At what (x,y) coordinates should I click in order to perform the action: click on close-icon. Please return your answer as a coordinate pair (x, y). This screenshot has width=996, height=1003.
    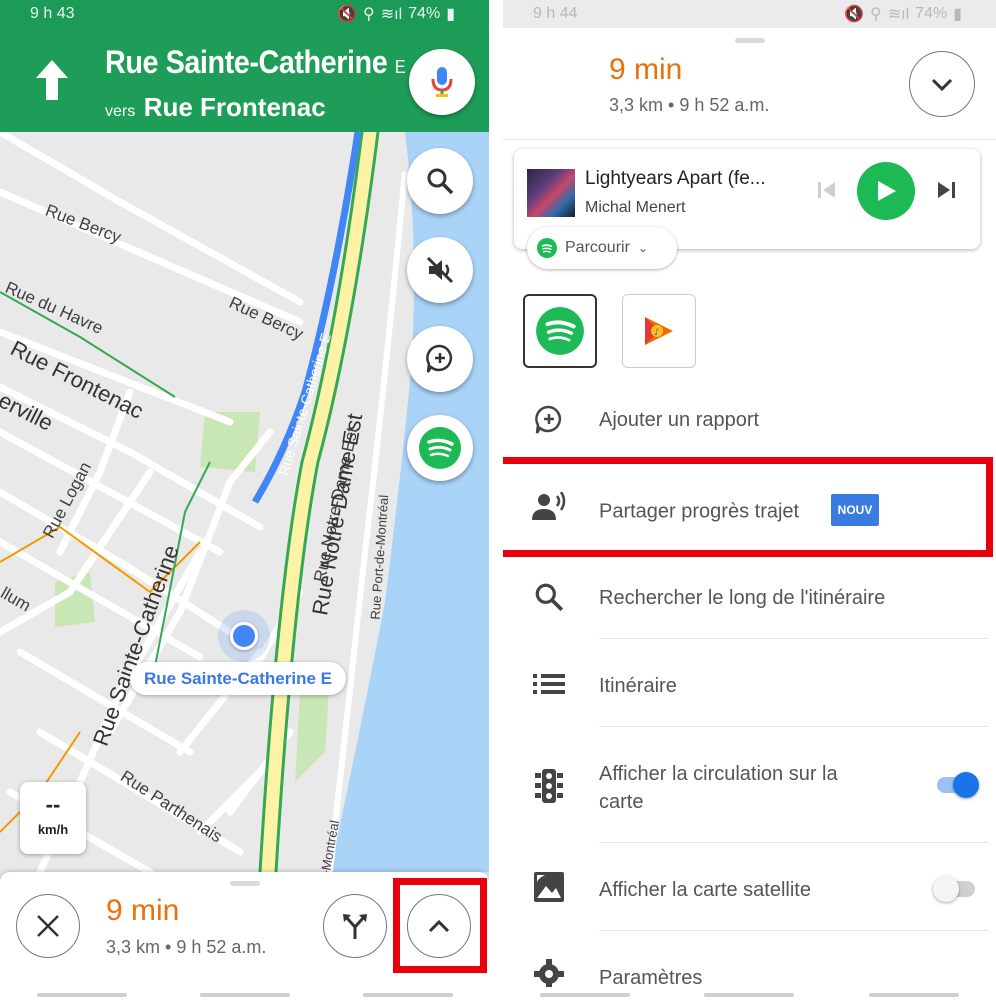
    Looking at the image, I should click on (48, 926).